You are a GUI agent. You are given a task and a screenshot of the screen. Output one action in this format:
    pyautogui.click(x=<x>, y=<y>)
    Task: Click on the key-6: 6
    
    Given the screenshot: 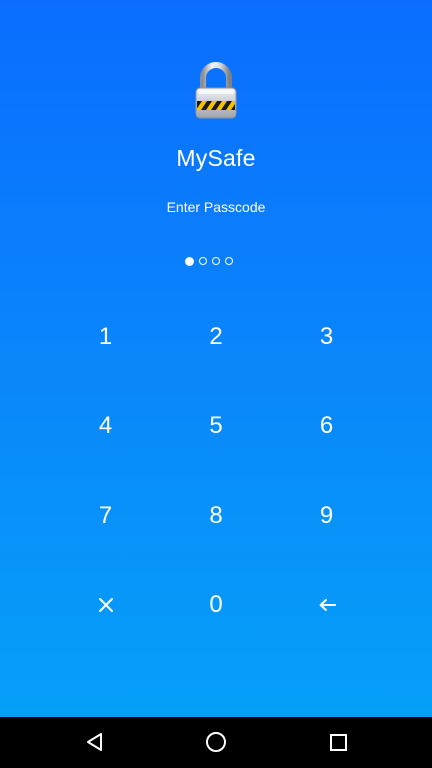 What is the action you would take?
    pyautogui.click(x=326, y=427)
    